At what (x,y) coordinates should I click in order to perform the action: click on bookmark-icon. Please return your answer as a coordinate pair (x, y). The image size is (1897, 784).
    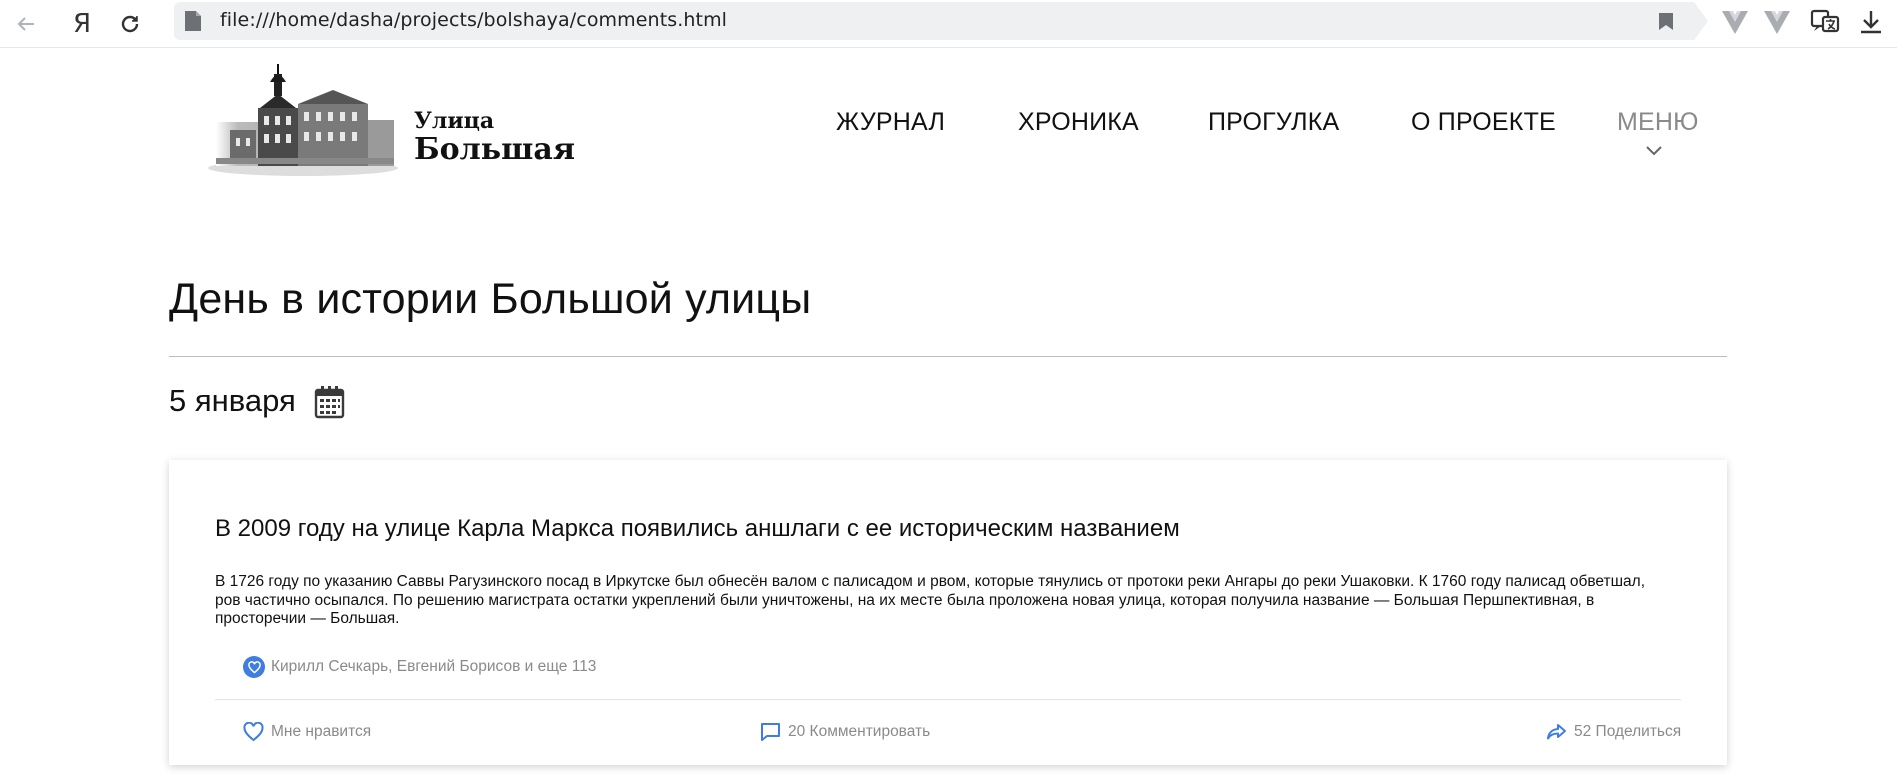
    Looking at the image, I should click on (1666, 21).